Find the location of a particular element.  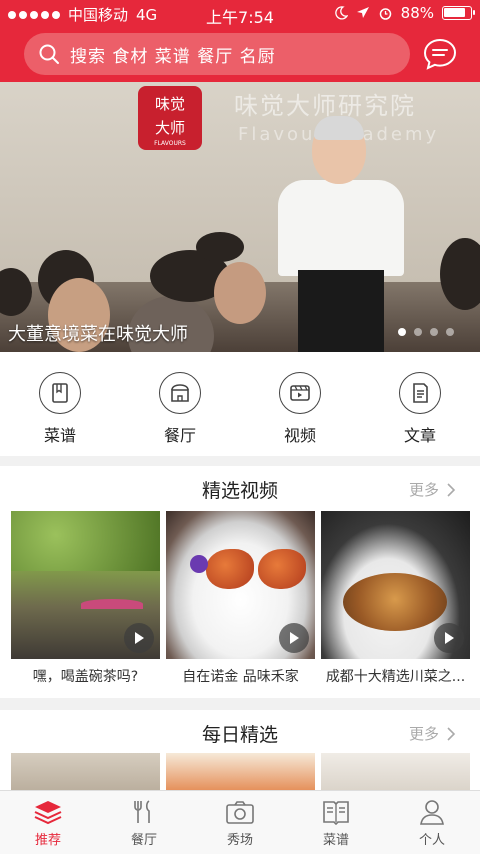

category-label: 文章 is located at coordinates (419, 435).